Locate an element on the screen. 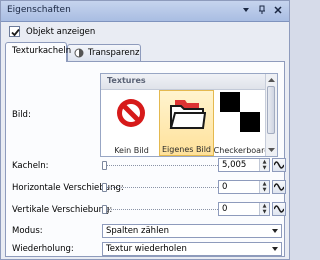  close-icon is located at coordinates (278, 10).